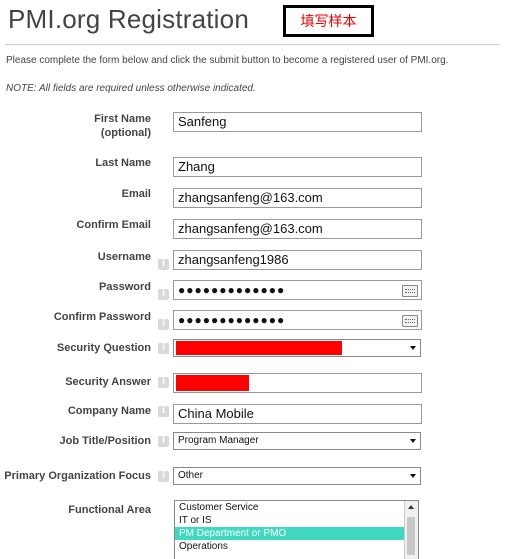 This screenshot has width=518, height=559. What do you see at coordinates (191, 475) in the screenshot?
I see `org-focus-value: Other` at bounding box center [191, 475].